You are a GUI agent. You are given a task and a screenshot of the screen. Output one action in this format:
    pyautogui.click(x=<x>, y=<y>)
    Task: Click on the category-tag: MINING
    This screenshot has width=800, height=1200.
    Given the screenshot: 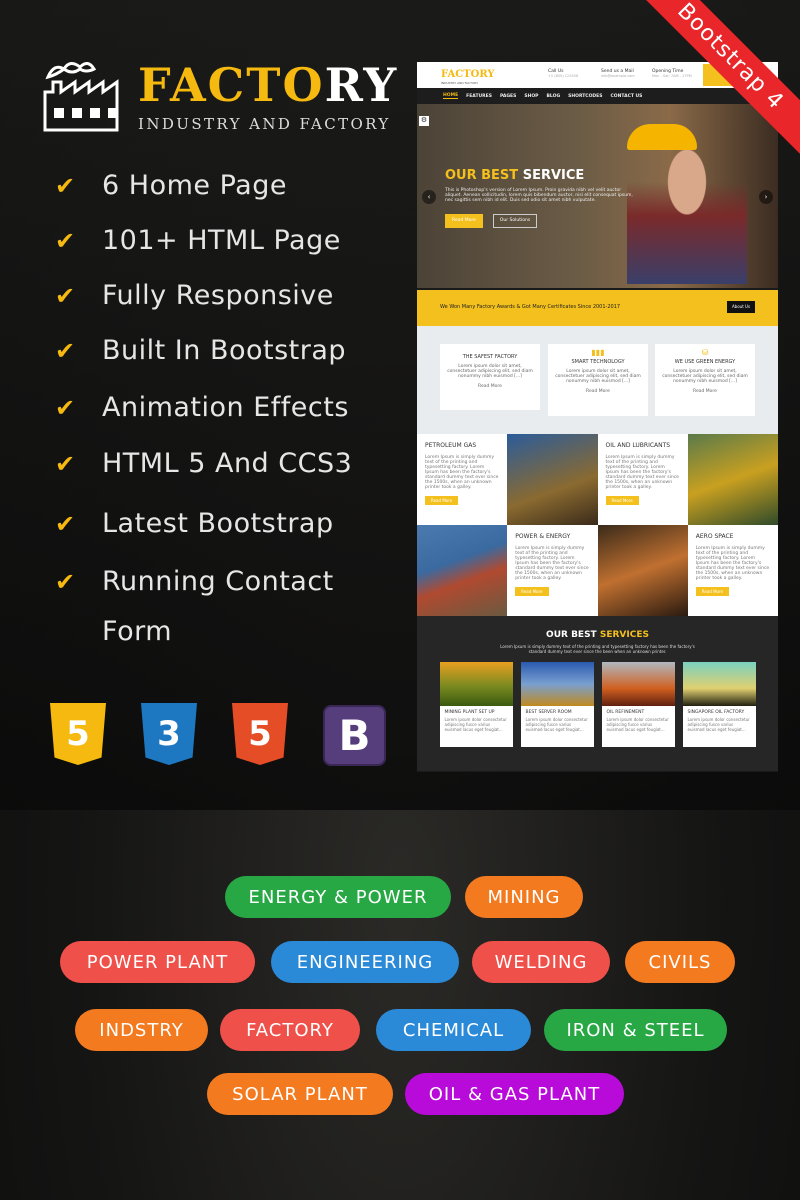 What is the action you would take?
    pyautogui.click(x=524, y=897)
    